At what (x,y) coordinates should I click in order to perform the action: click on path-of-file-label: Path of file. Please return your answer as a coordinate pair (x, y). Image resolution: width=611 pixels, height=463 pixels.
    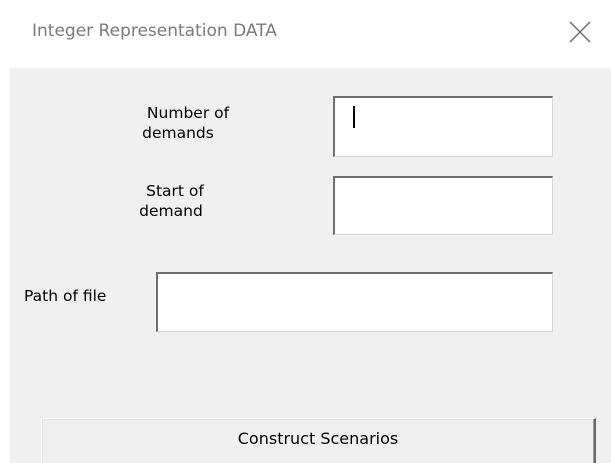
    Looking at the image, I should click on (65, 296).